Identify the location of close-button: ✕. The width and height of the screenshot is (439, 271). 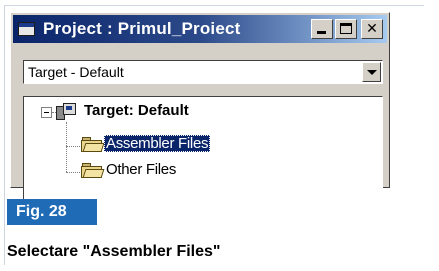
(372, 29).